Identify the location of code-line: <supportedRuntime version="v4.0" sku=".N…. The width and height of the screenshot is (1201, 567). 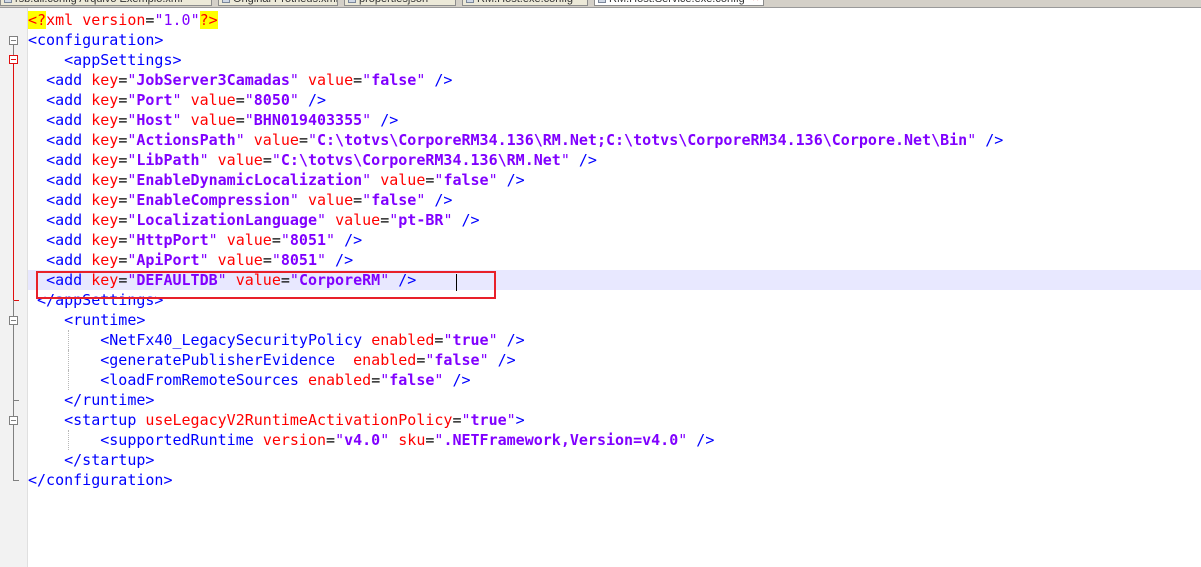
(614, 440).